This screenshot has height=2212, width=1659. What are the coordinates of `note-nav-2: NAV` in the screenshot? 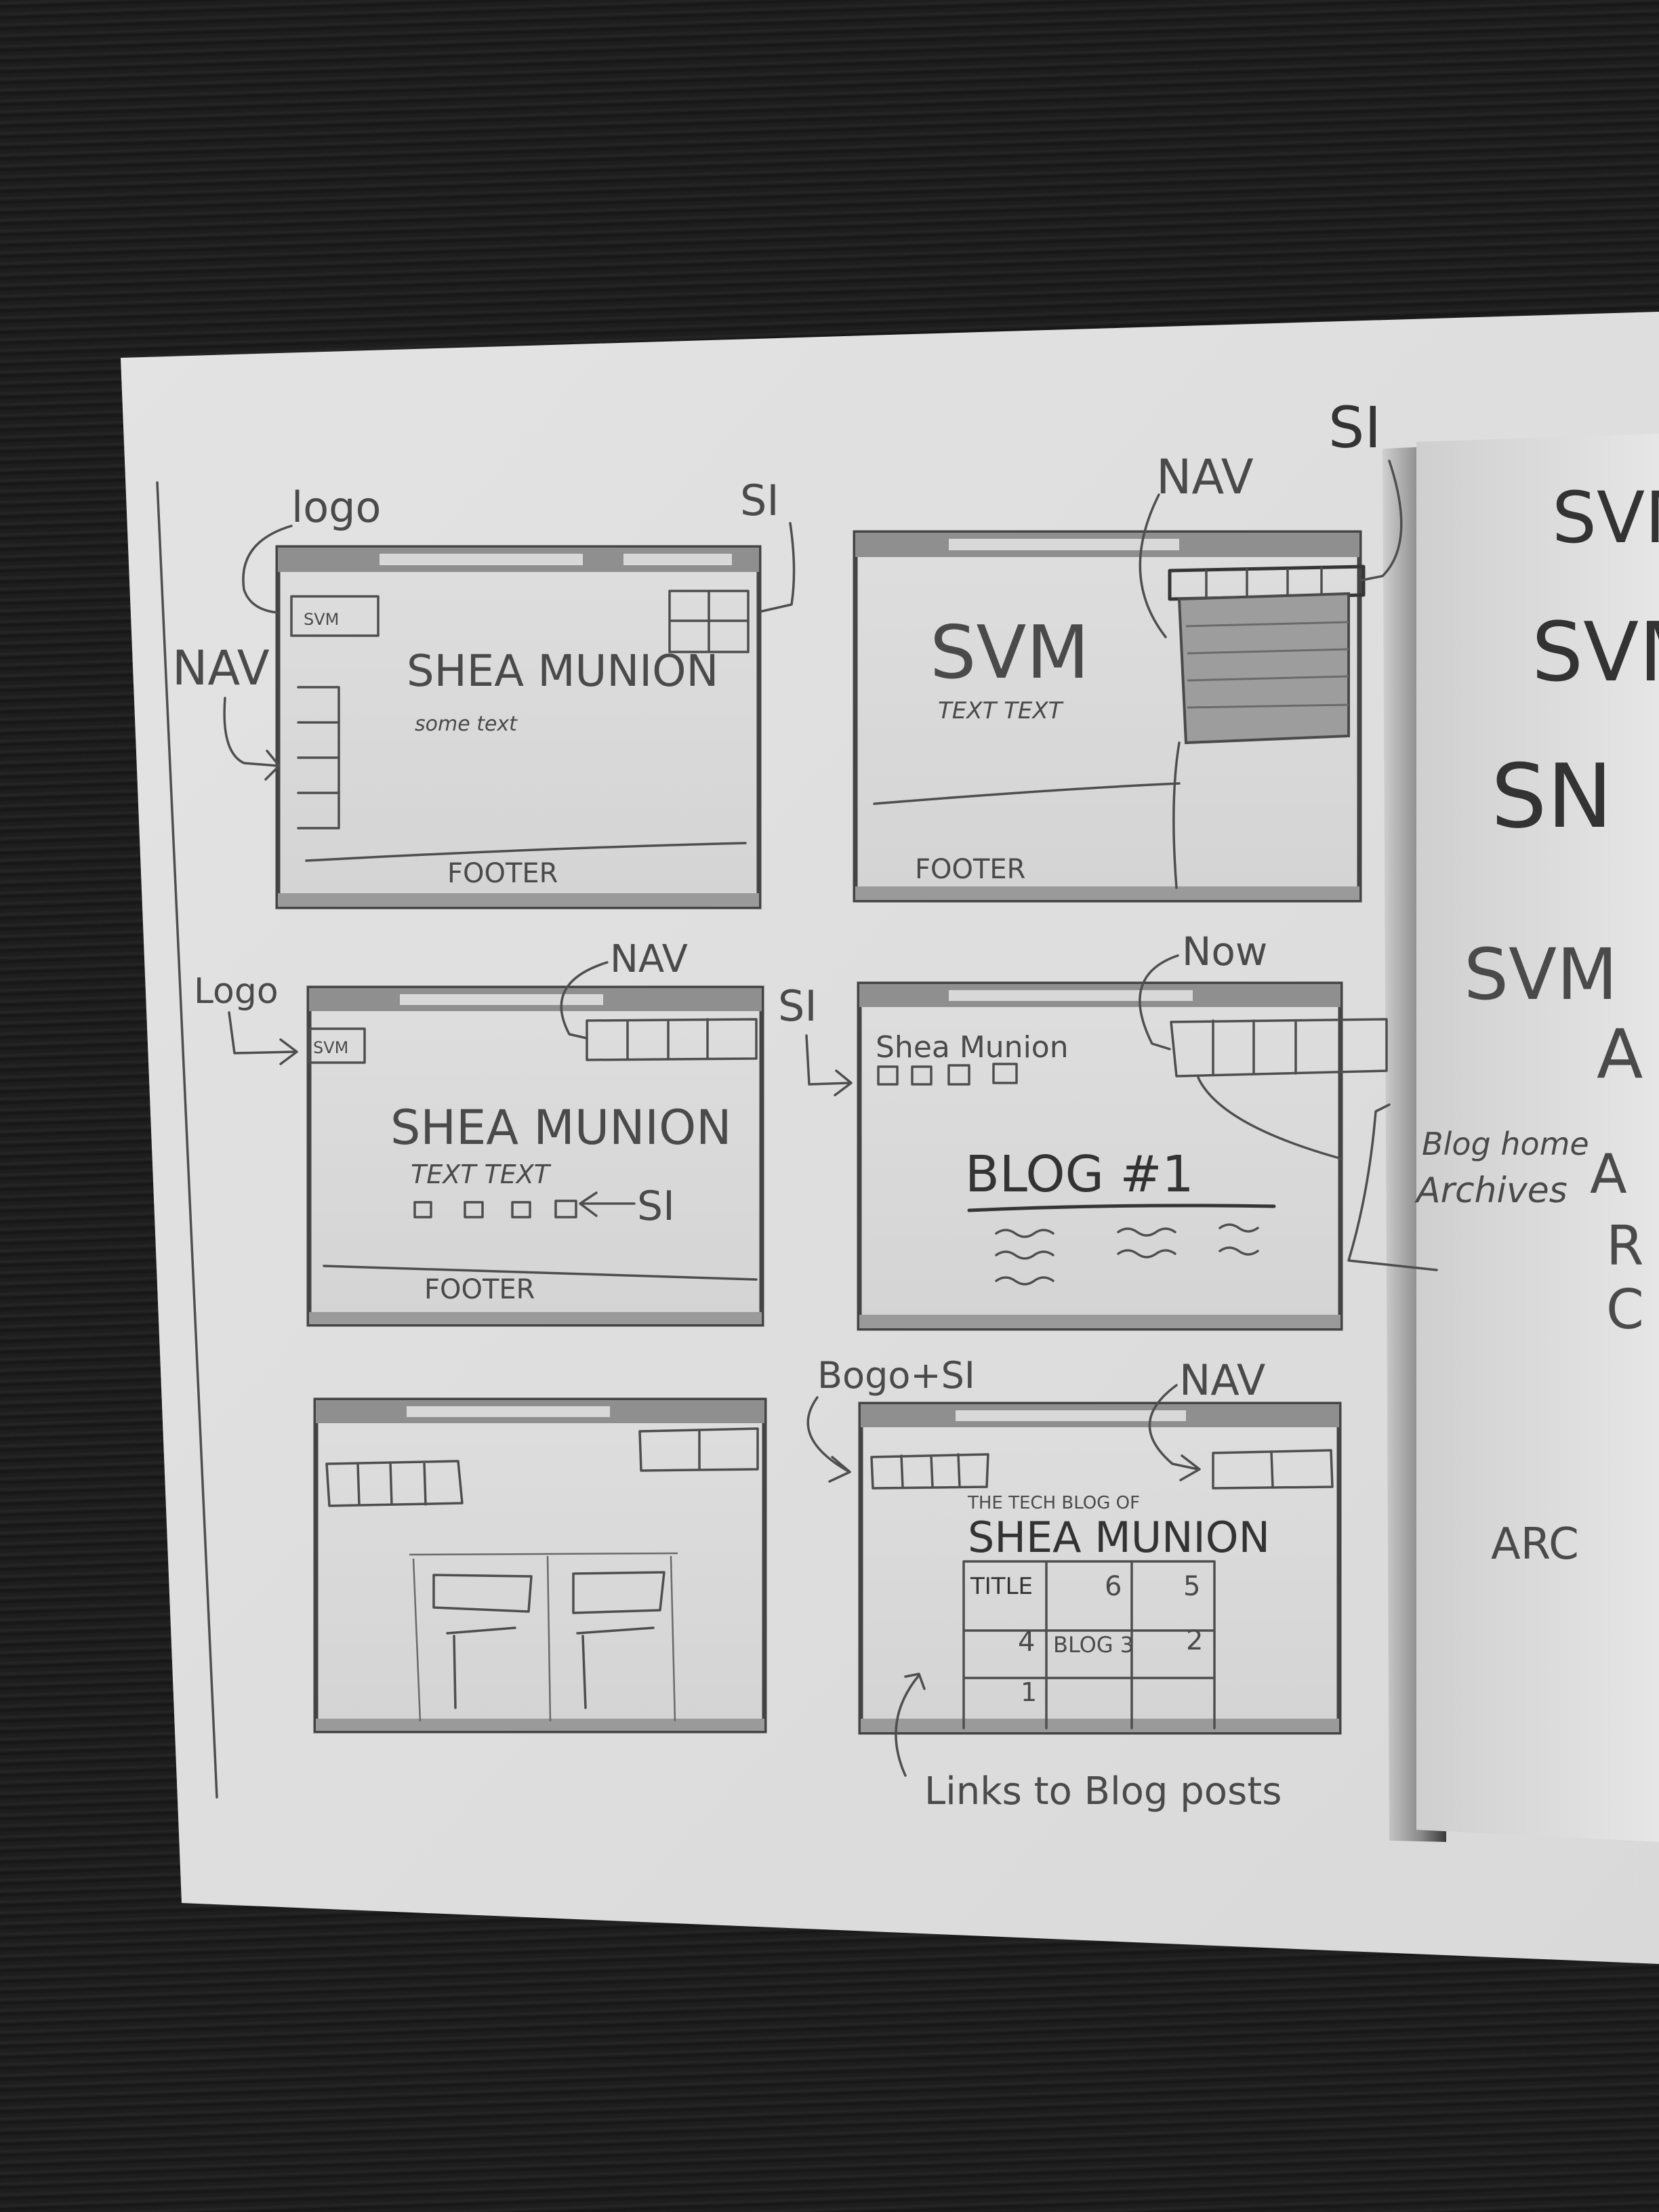 It's located at (1205, 477).